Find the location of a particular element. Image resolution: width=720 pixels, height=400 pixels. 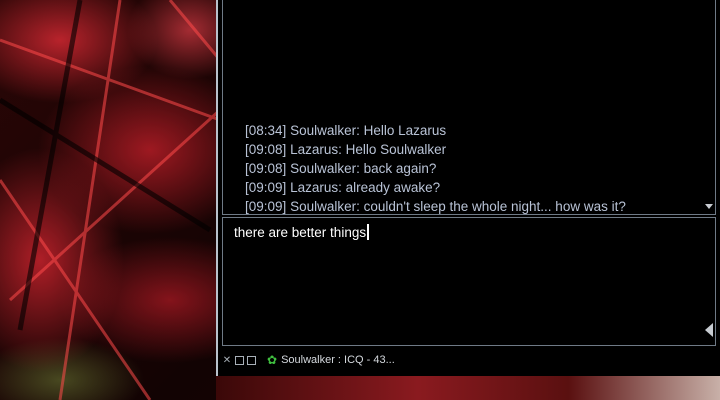

scroll-left-arrow-icon is located at coordinates (709, 330).